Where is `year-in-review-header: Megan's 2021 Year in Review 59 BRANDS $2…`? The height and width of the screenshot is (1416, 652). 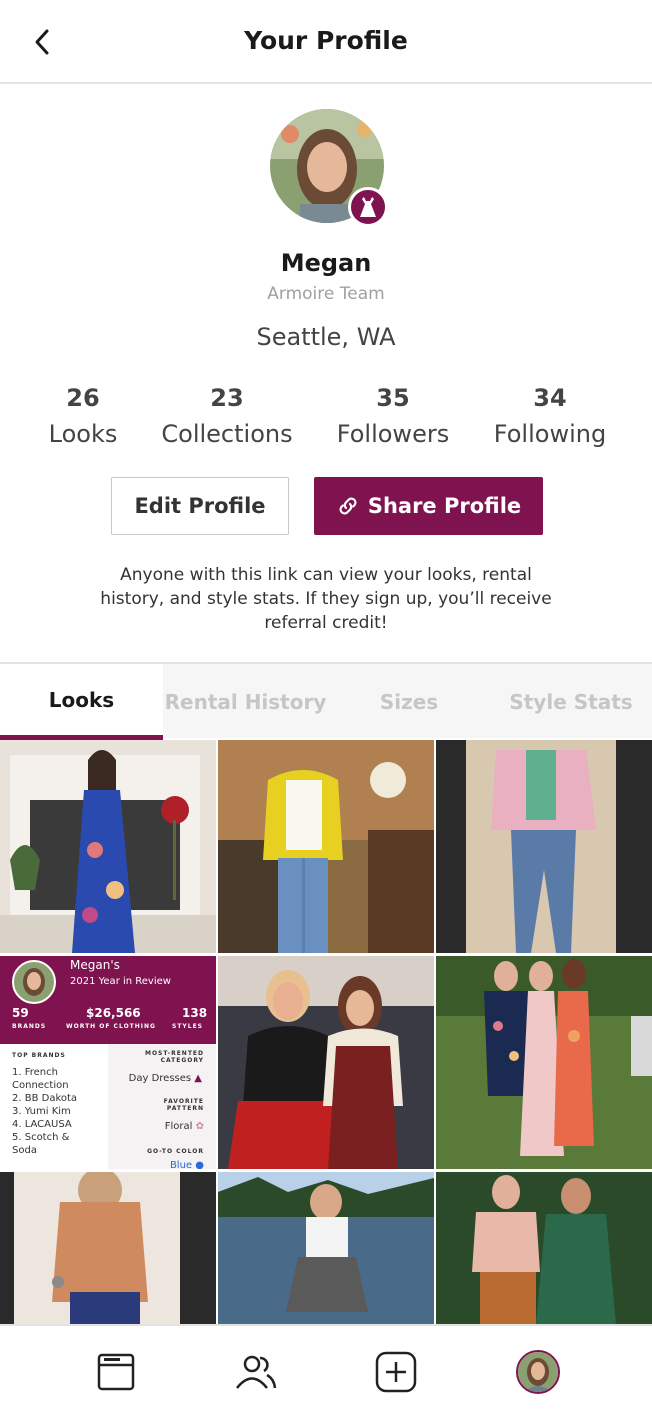 year-in-review-header: Megan's 2021 Year in Review 59 BRANDS $2… is located at coordinates (108, 1000).